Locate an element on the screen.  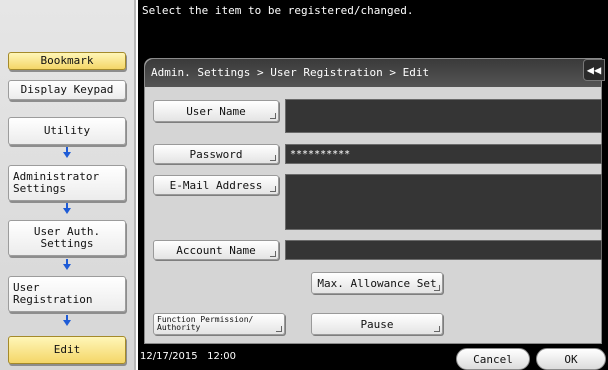
display-keypad-button: Display Keypad is located at coordinates (67, 90).